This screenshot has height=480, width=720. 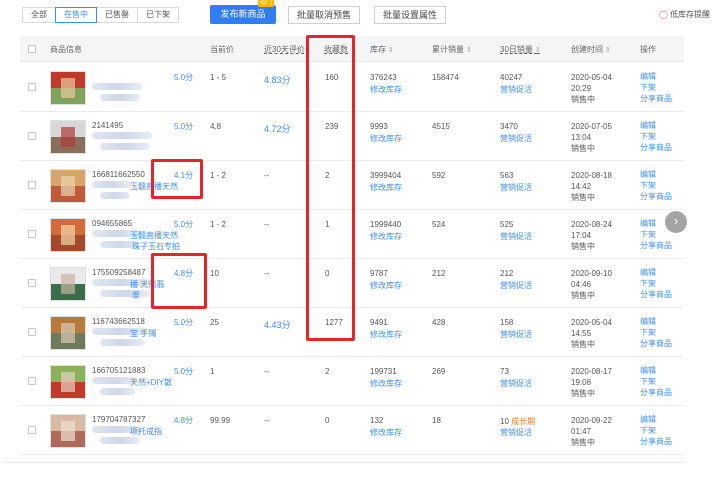 I want to click on col-created: 创建时间 ⇕, so click(x=591, y=49).